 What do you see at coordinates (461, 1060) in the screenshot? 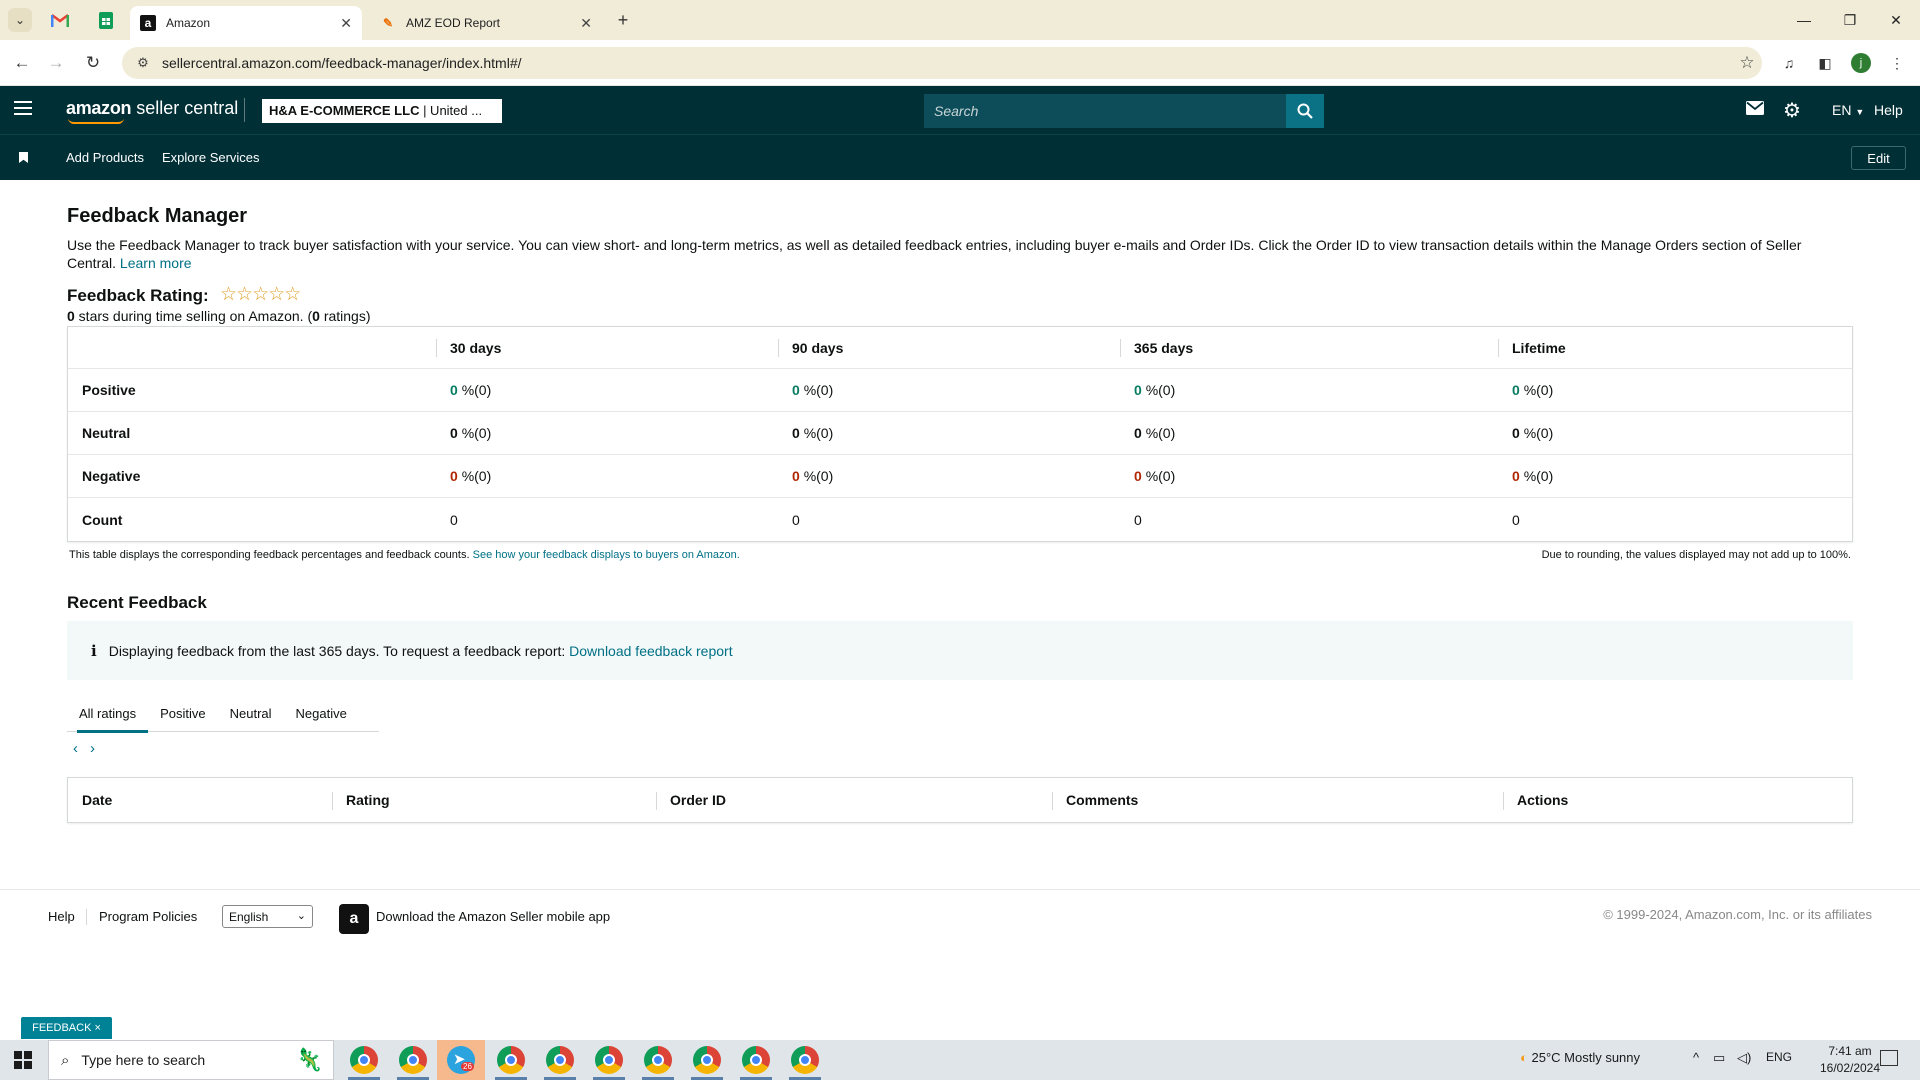
I see `telegram-taskbar-icon: ➤ 26` at bounding box center [461, 1060].